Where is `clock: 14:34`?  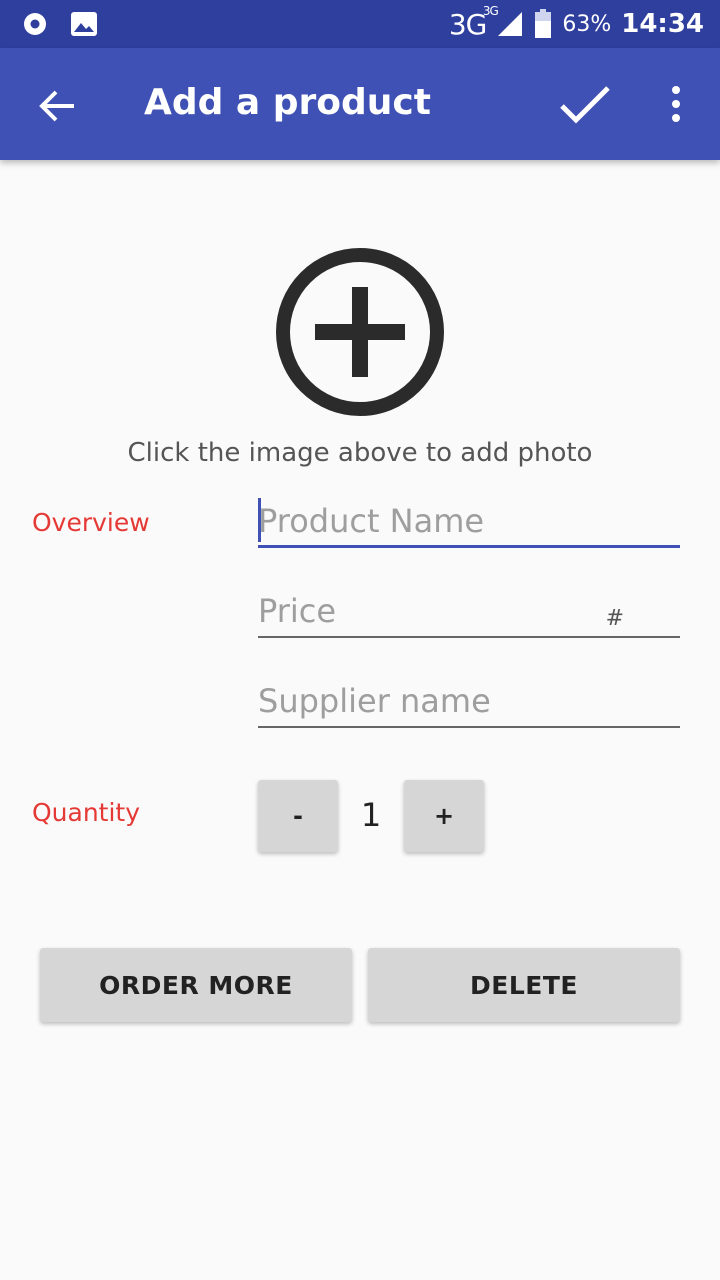 clock: 14:34 is located at coordinates (662, 24).